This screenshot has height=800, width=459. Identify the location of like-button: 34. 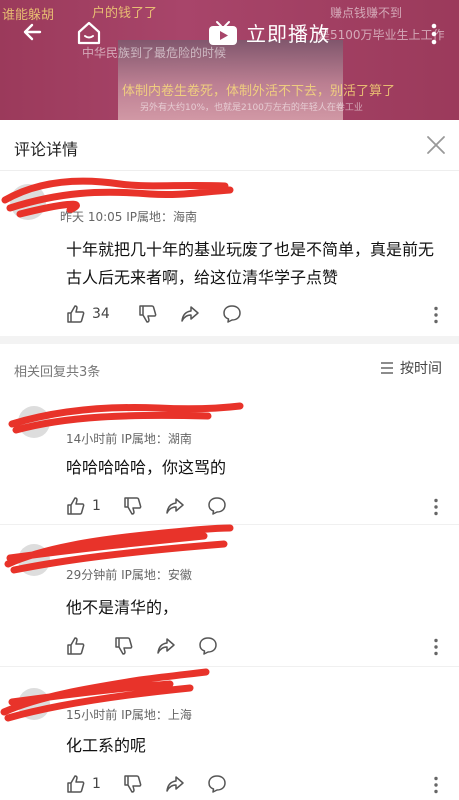
(88, 314).